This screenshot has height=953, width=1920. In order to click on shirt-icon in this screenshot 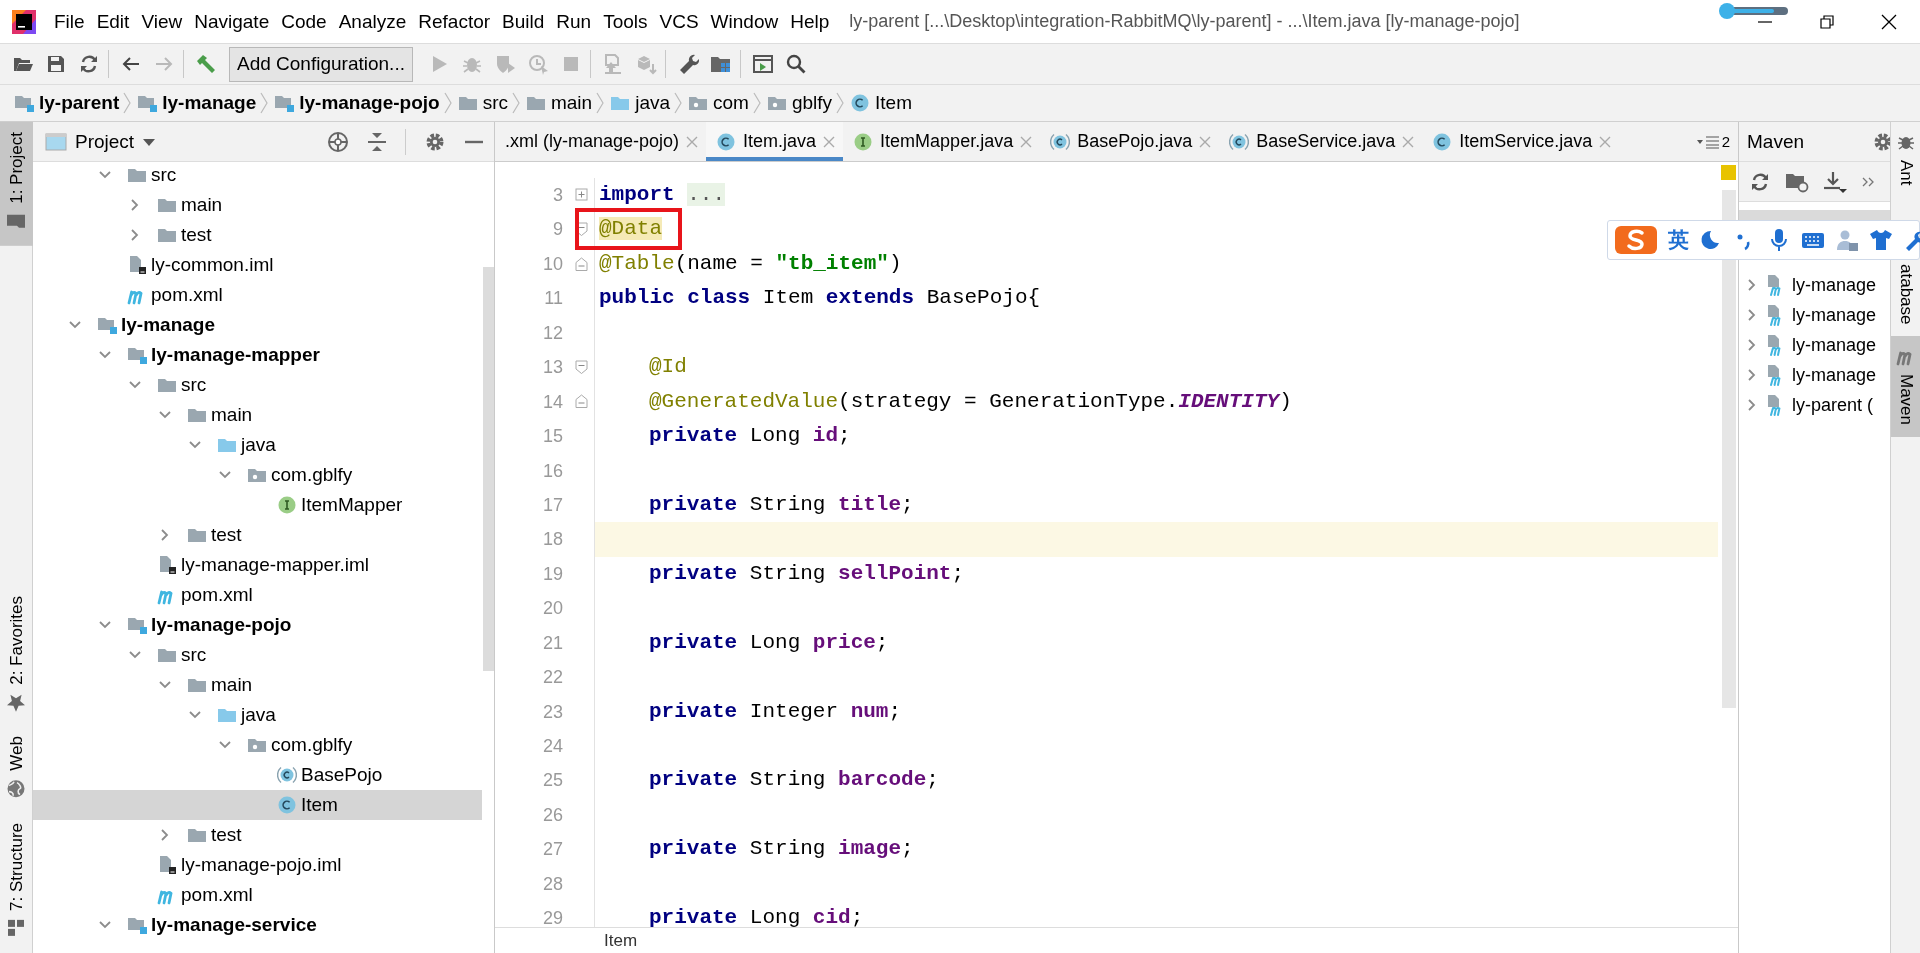, I will do `click(1881, 240)`.